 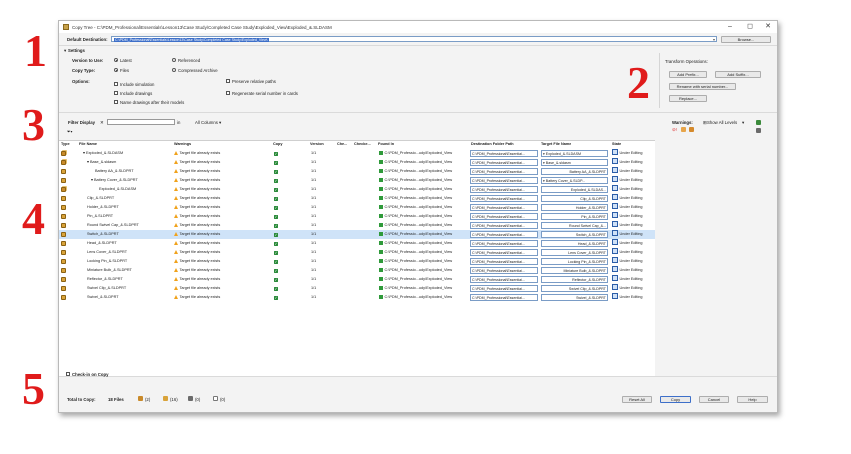 I want to click on clear-filter-icon: ✕, so click(x=102, y=123).